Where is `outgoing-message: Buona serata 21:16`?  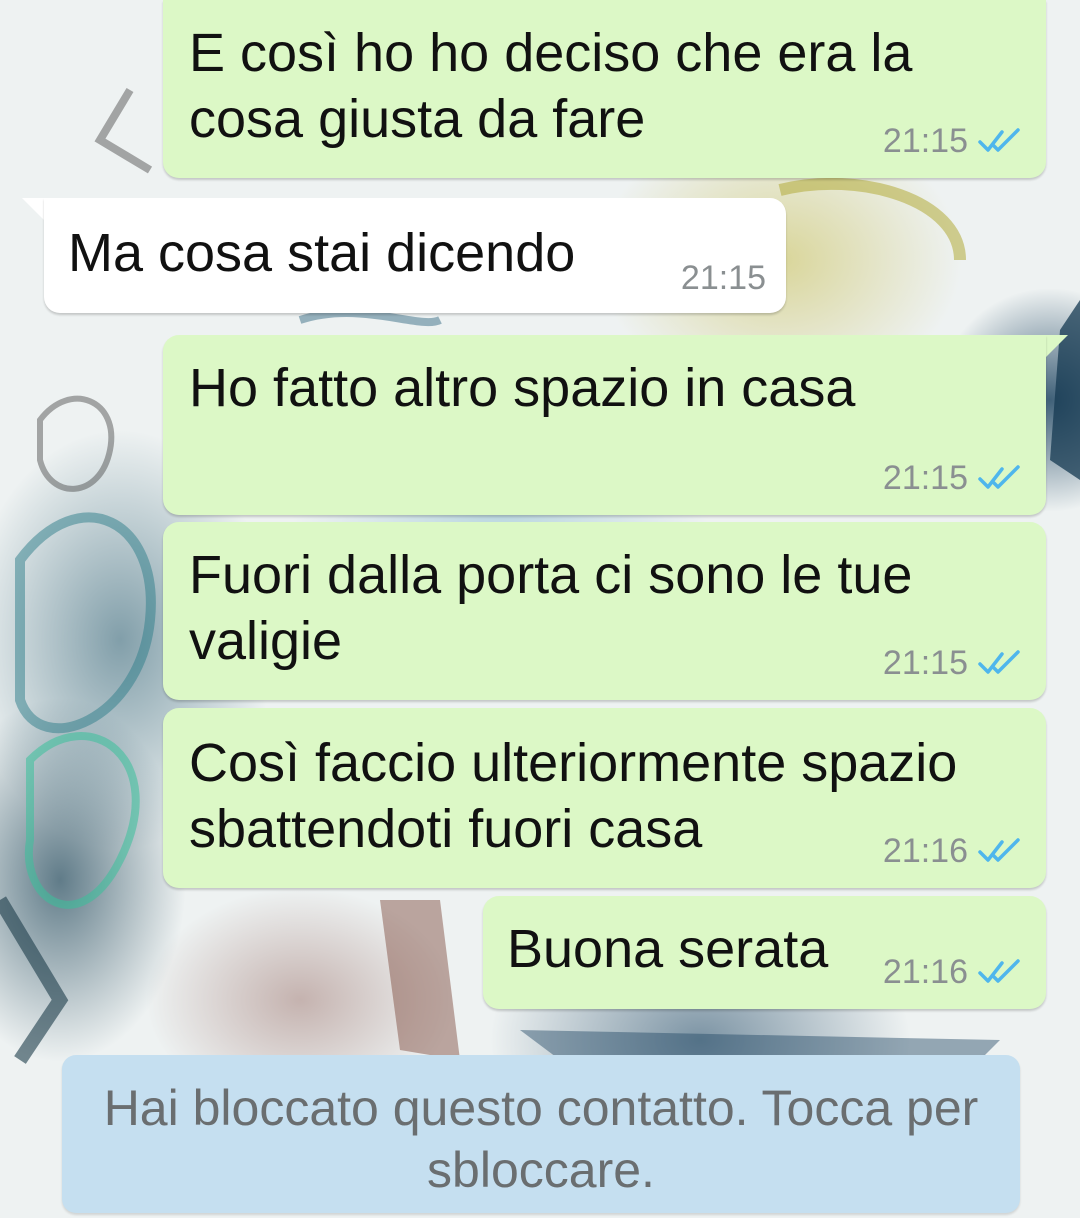
outgoing-message: Buona serata 21:16 is located at coordinates (764, 952).